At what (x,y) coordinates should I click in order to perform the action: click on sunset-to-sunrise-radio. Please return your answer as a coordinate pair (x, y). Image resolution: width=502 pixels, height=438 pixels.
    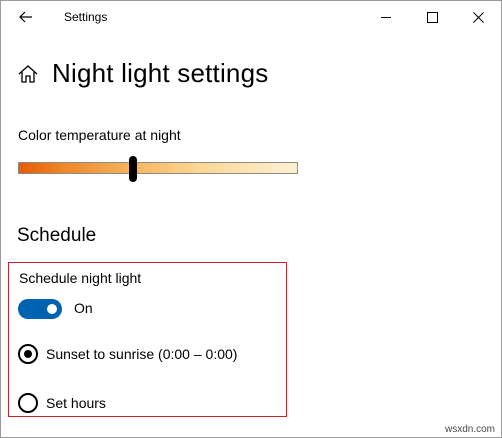
    Looking at the image, I should click on (28, 354).